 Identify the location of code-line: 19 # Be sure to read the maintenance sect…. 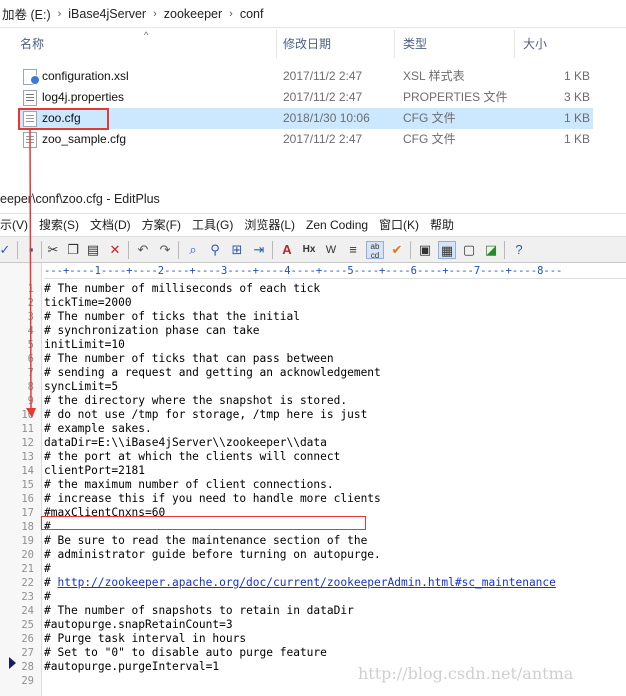
(313, 541).